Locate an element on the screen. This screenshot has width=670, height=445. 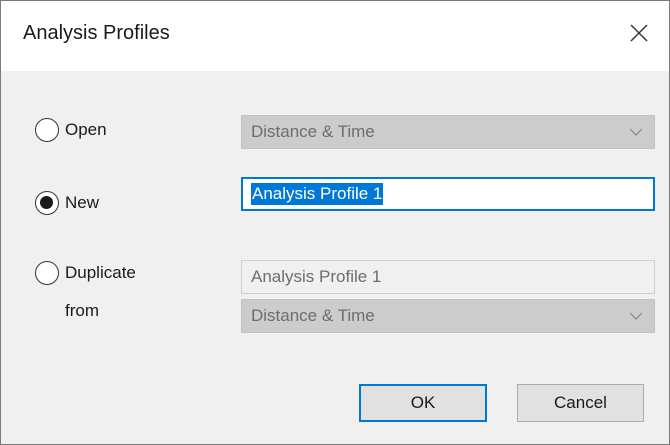
open-radio is located at coordinates (47, 130).